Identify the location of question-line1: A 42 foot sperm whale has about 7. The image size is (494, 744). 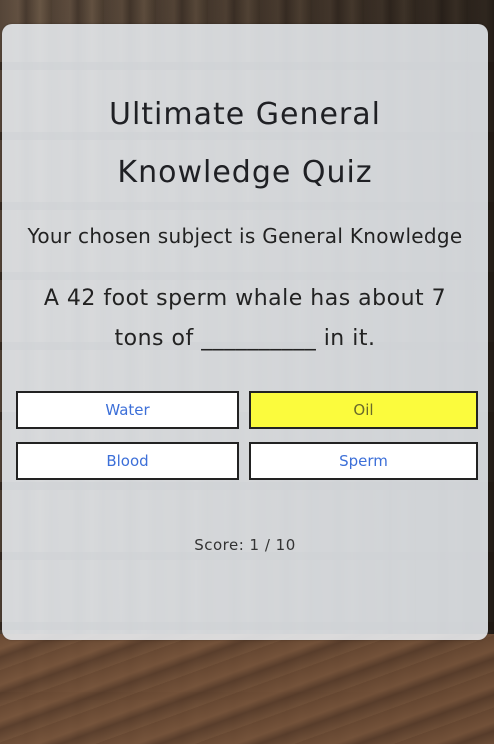
(245, 298).